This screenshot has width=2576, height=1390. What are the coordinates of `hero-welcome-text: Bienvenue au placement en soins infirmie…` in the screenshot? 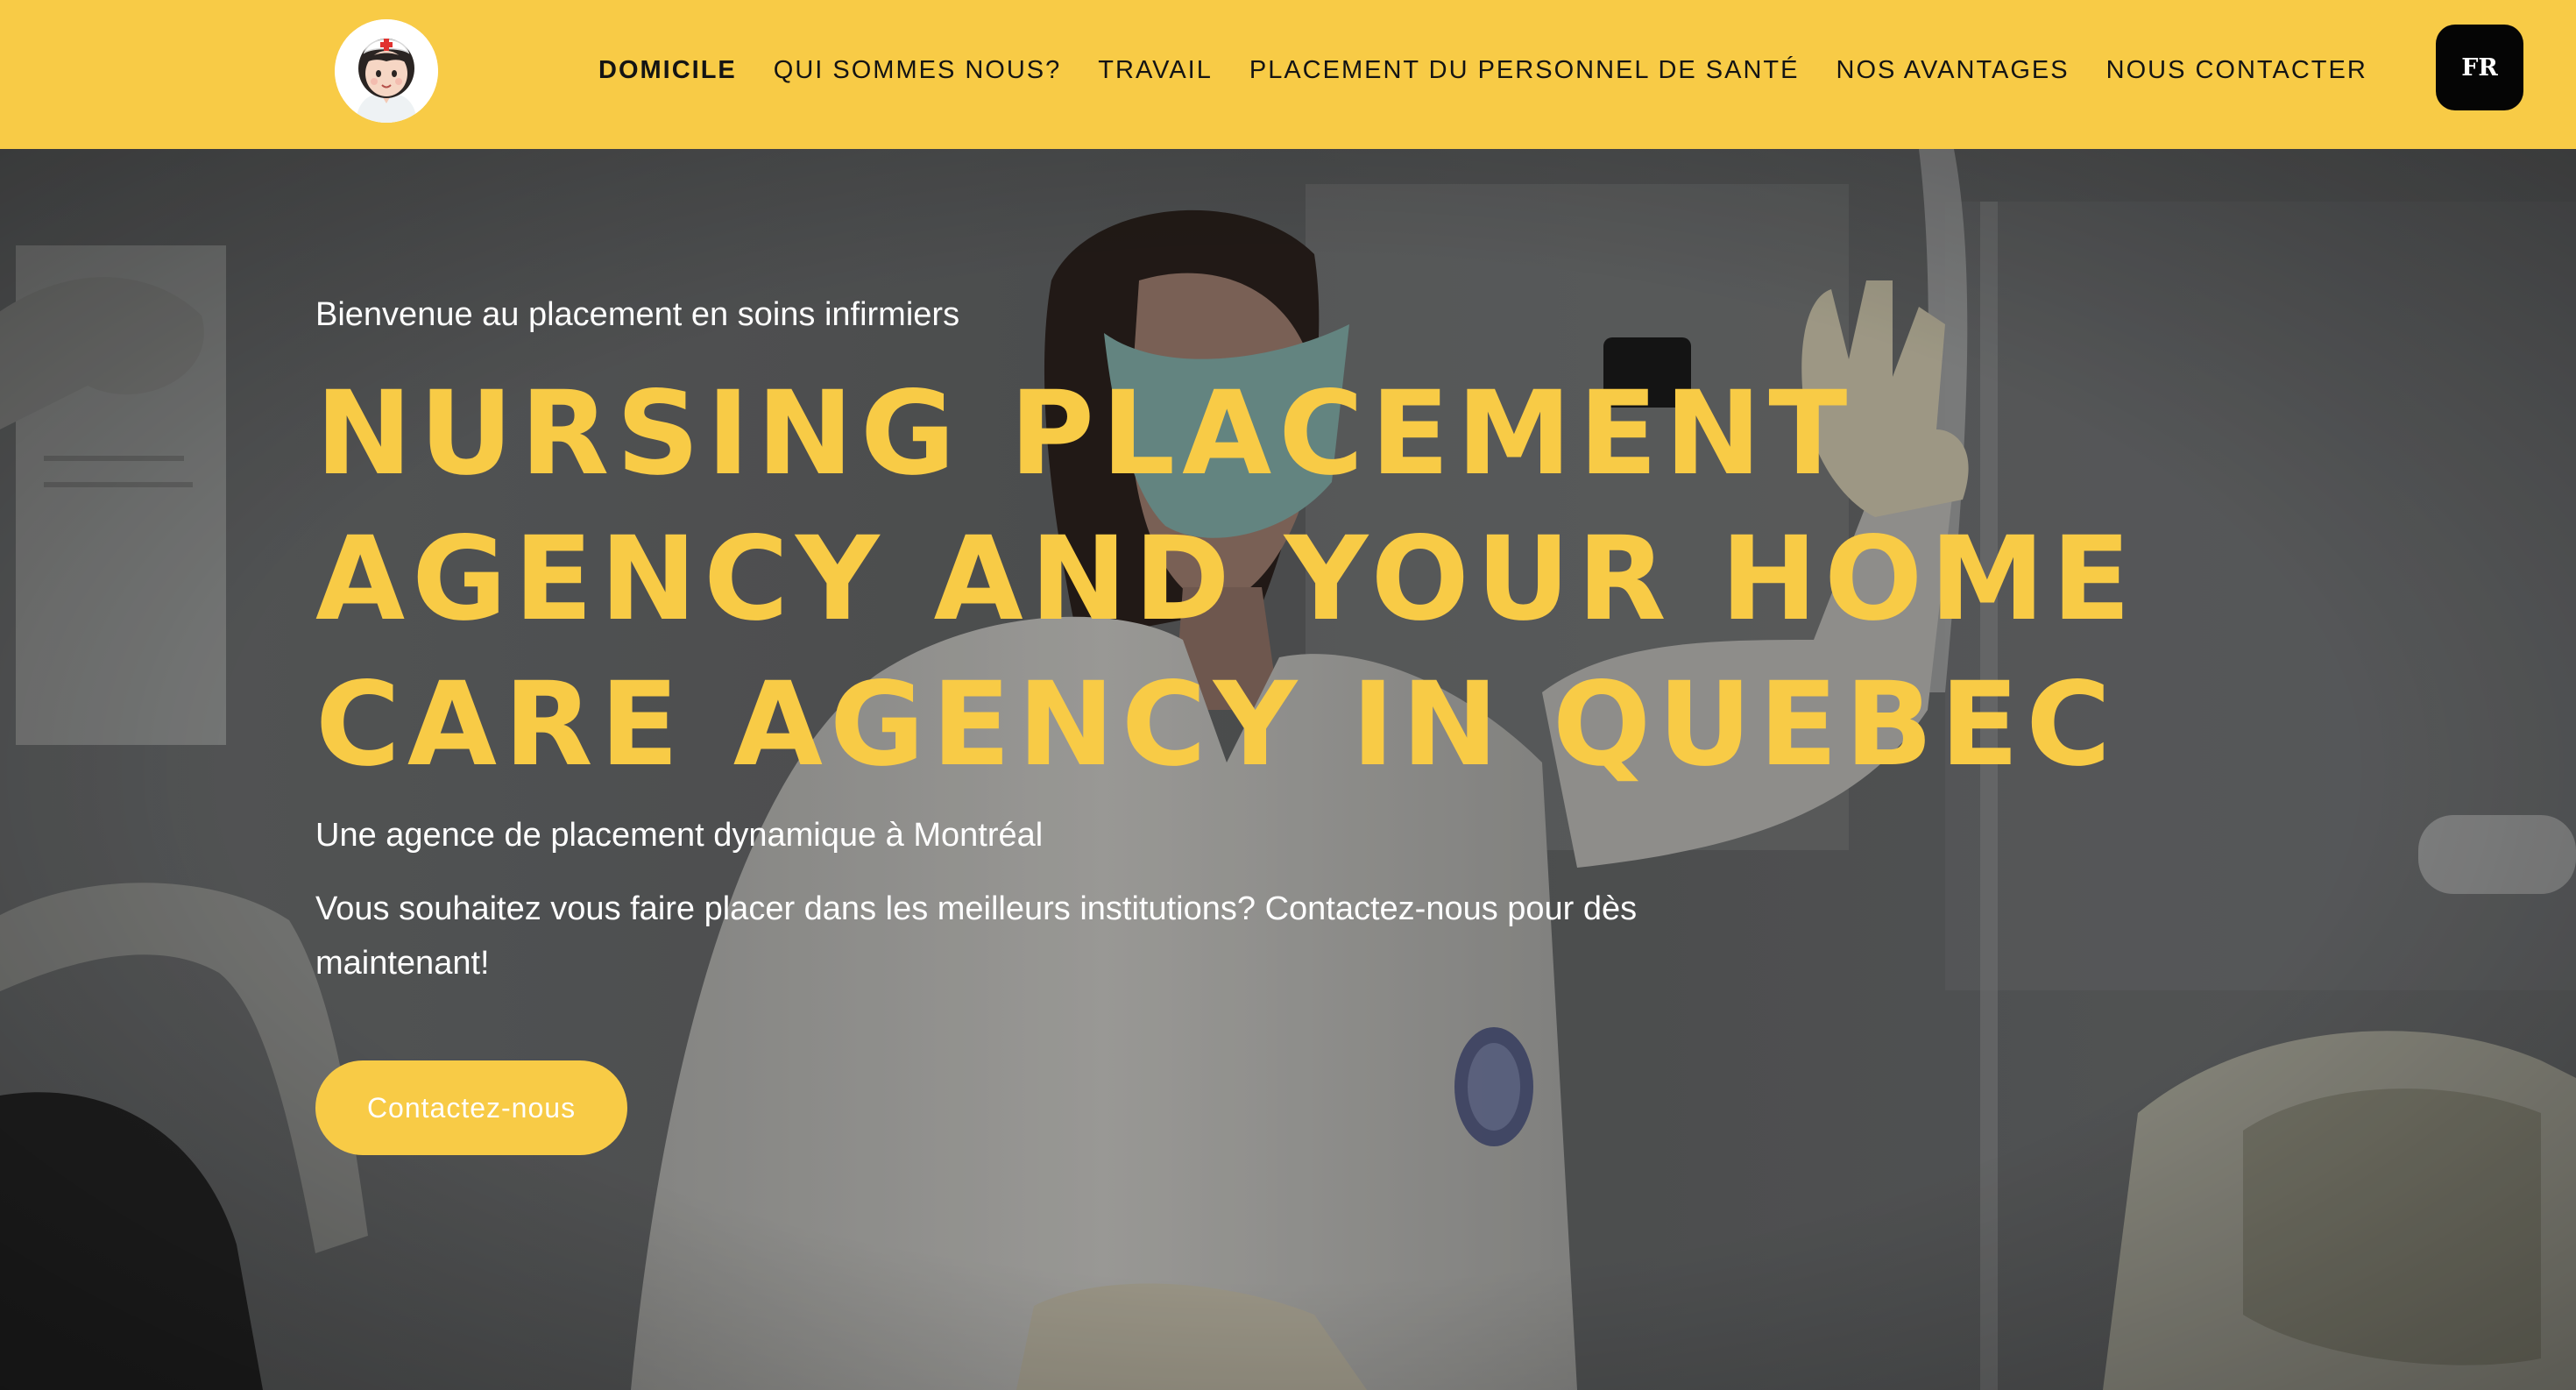 It's located at (637, 314).